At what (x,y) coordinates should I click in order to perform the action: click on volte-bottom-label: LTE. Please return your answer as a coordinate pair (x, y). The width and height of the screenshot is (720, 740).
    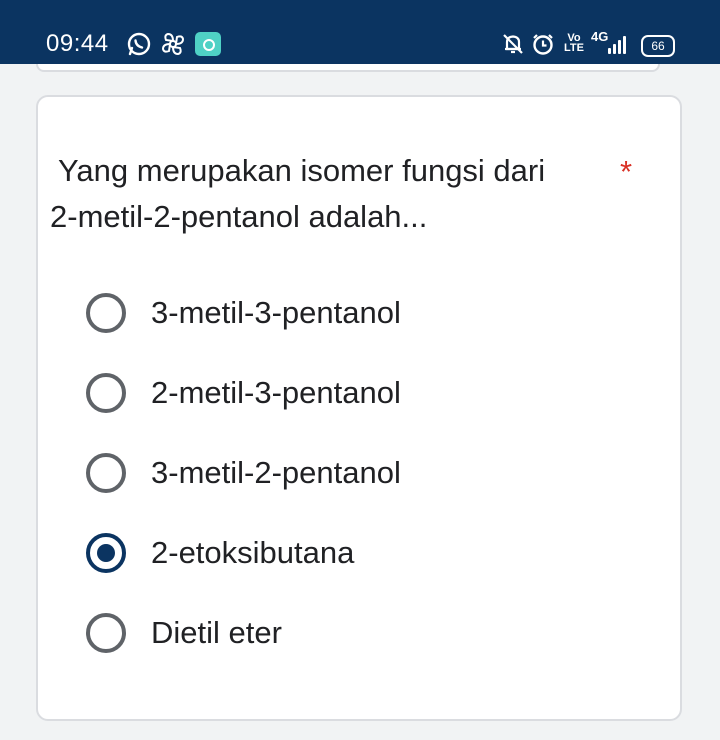
    Looking at the image, I should click on (574, 48).